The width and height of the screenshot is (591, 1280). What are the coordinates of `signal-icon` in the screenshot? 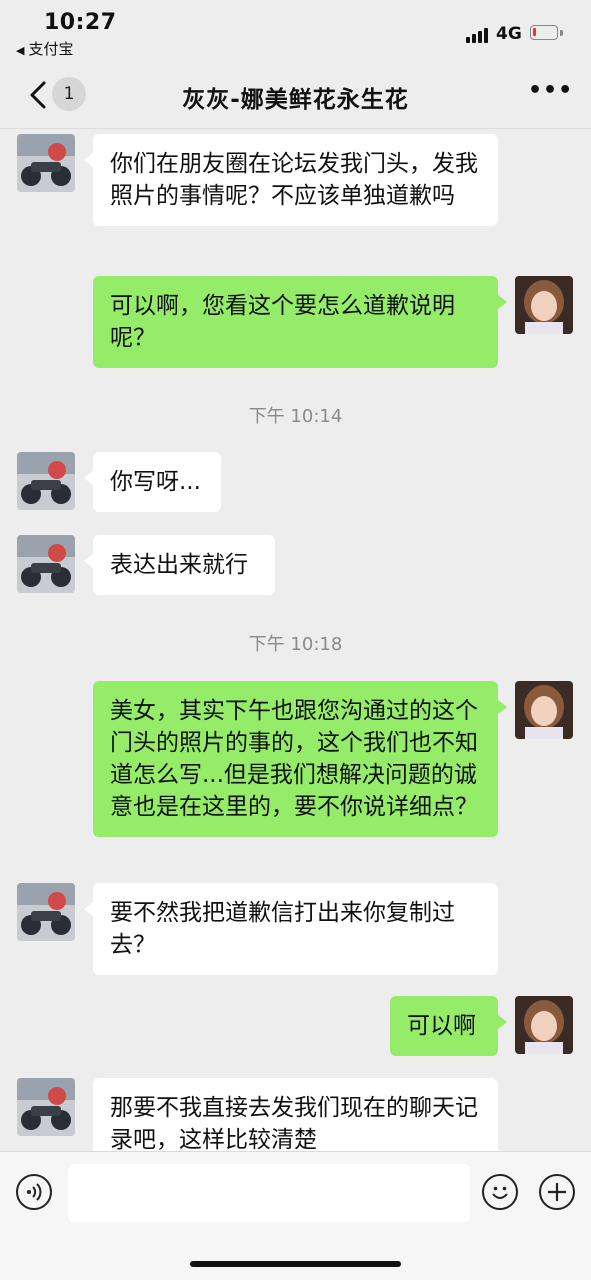 It's located at (478, 35).